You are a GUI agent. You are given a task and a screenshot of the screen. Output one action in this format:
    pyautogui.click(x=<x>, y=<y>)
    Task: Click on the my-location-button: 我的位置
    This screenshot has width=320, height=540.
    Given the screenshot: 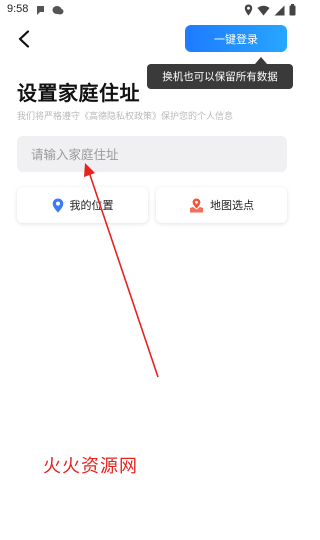 What is the action you would take?
    pyautogui.click(x=82, y=205)
    